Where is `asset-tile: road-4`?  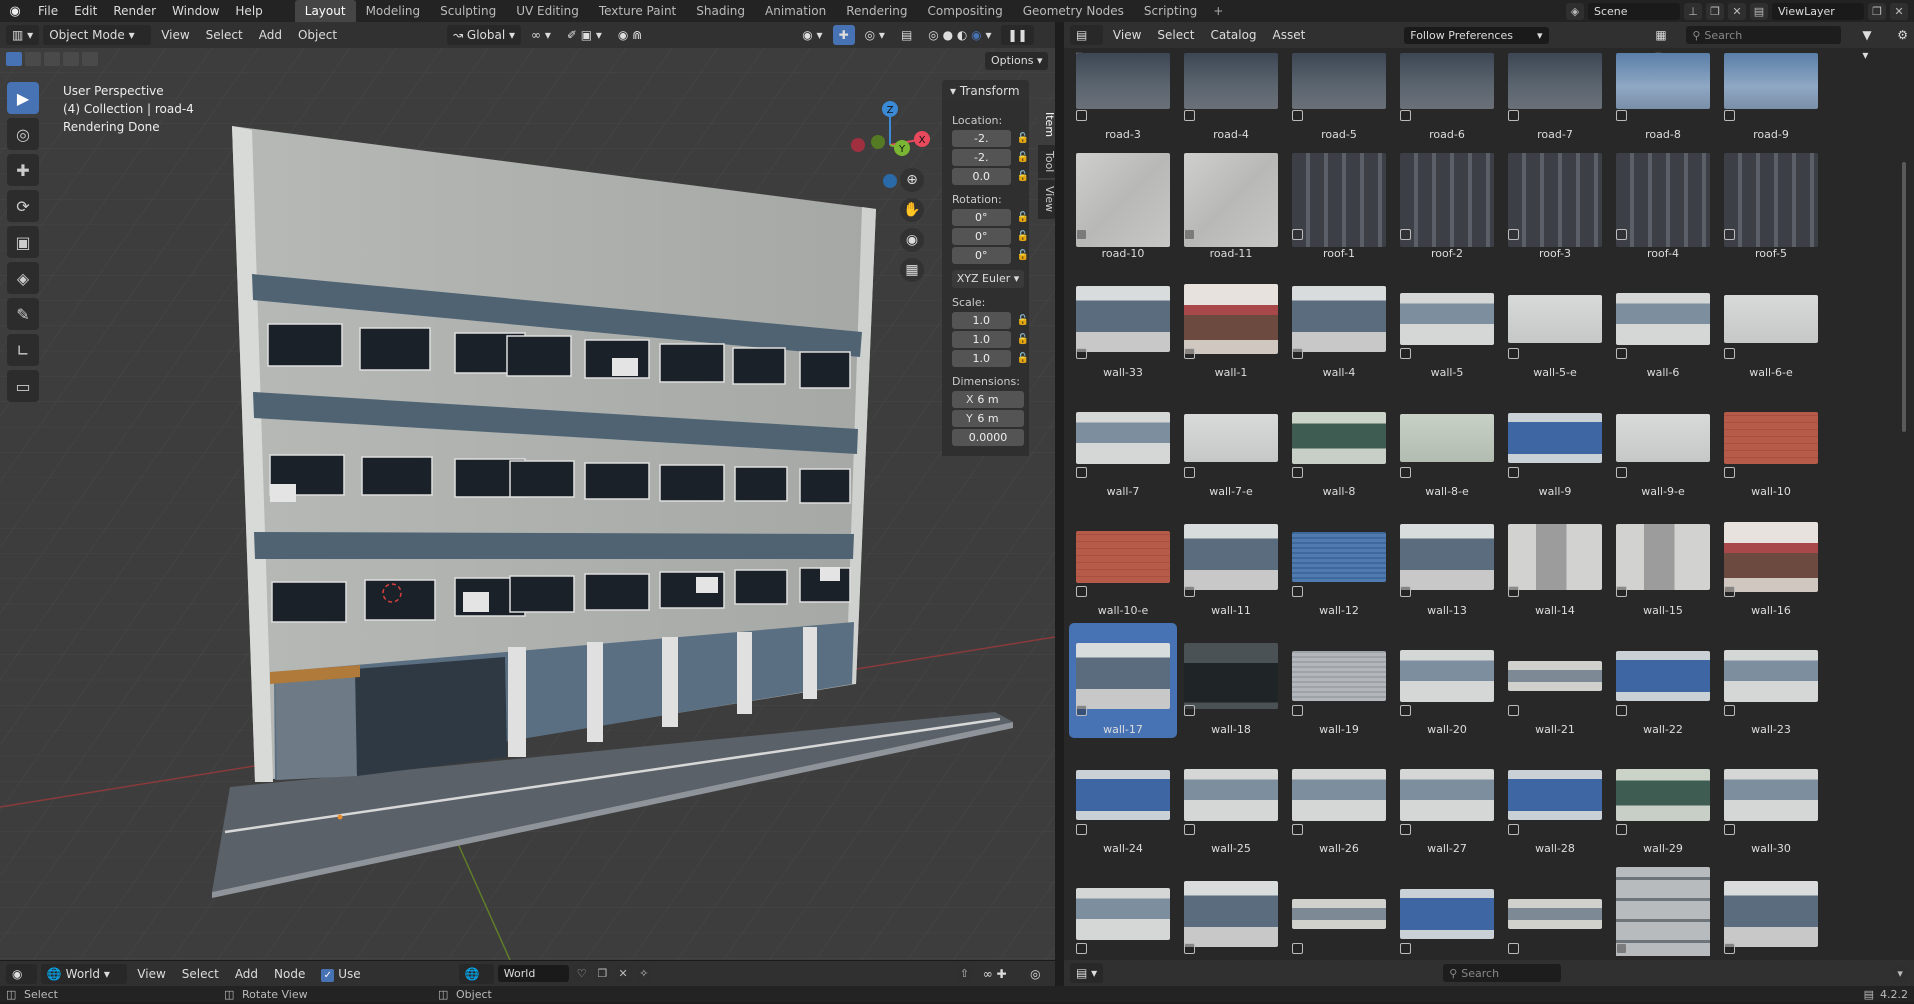
asset-tile: road-4 is located at coordinates (1231, 95).